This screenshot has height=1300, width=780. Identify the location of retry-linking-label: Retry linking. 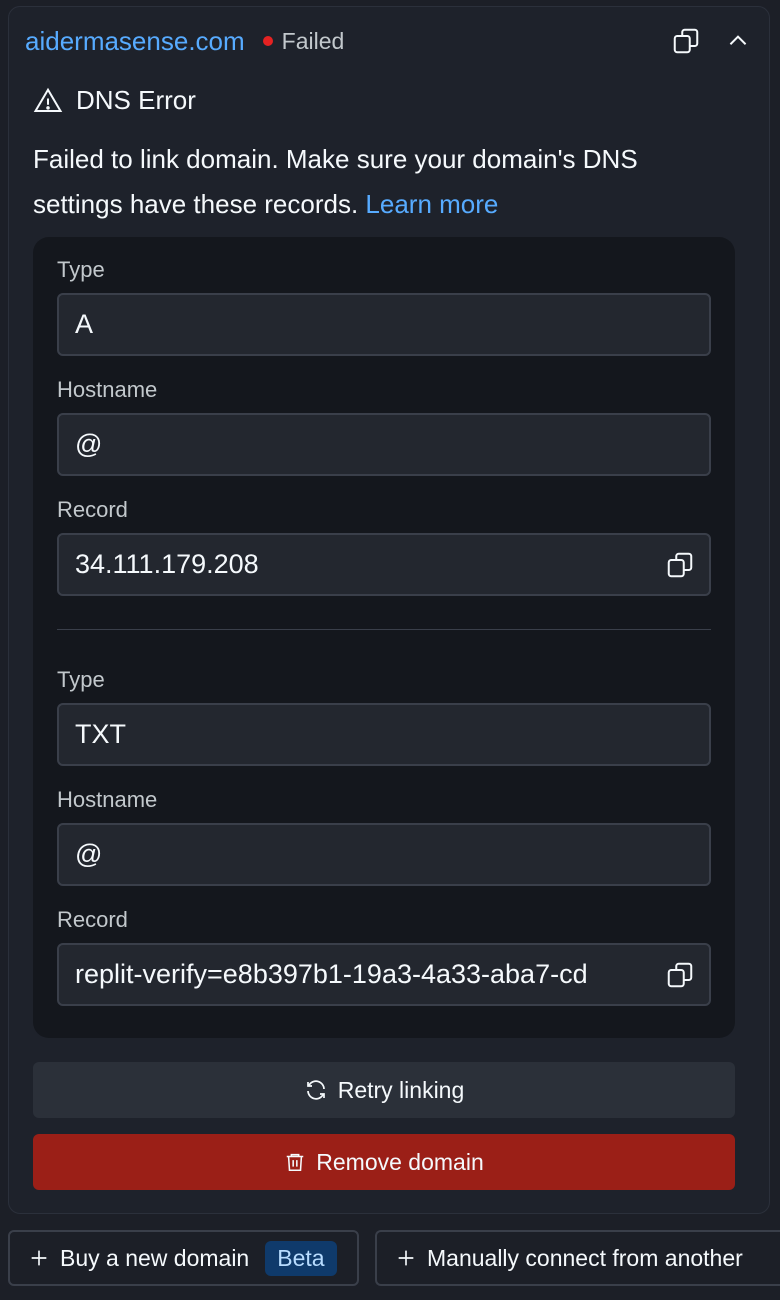
(401, 1089).